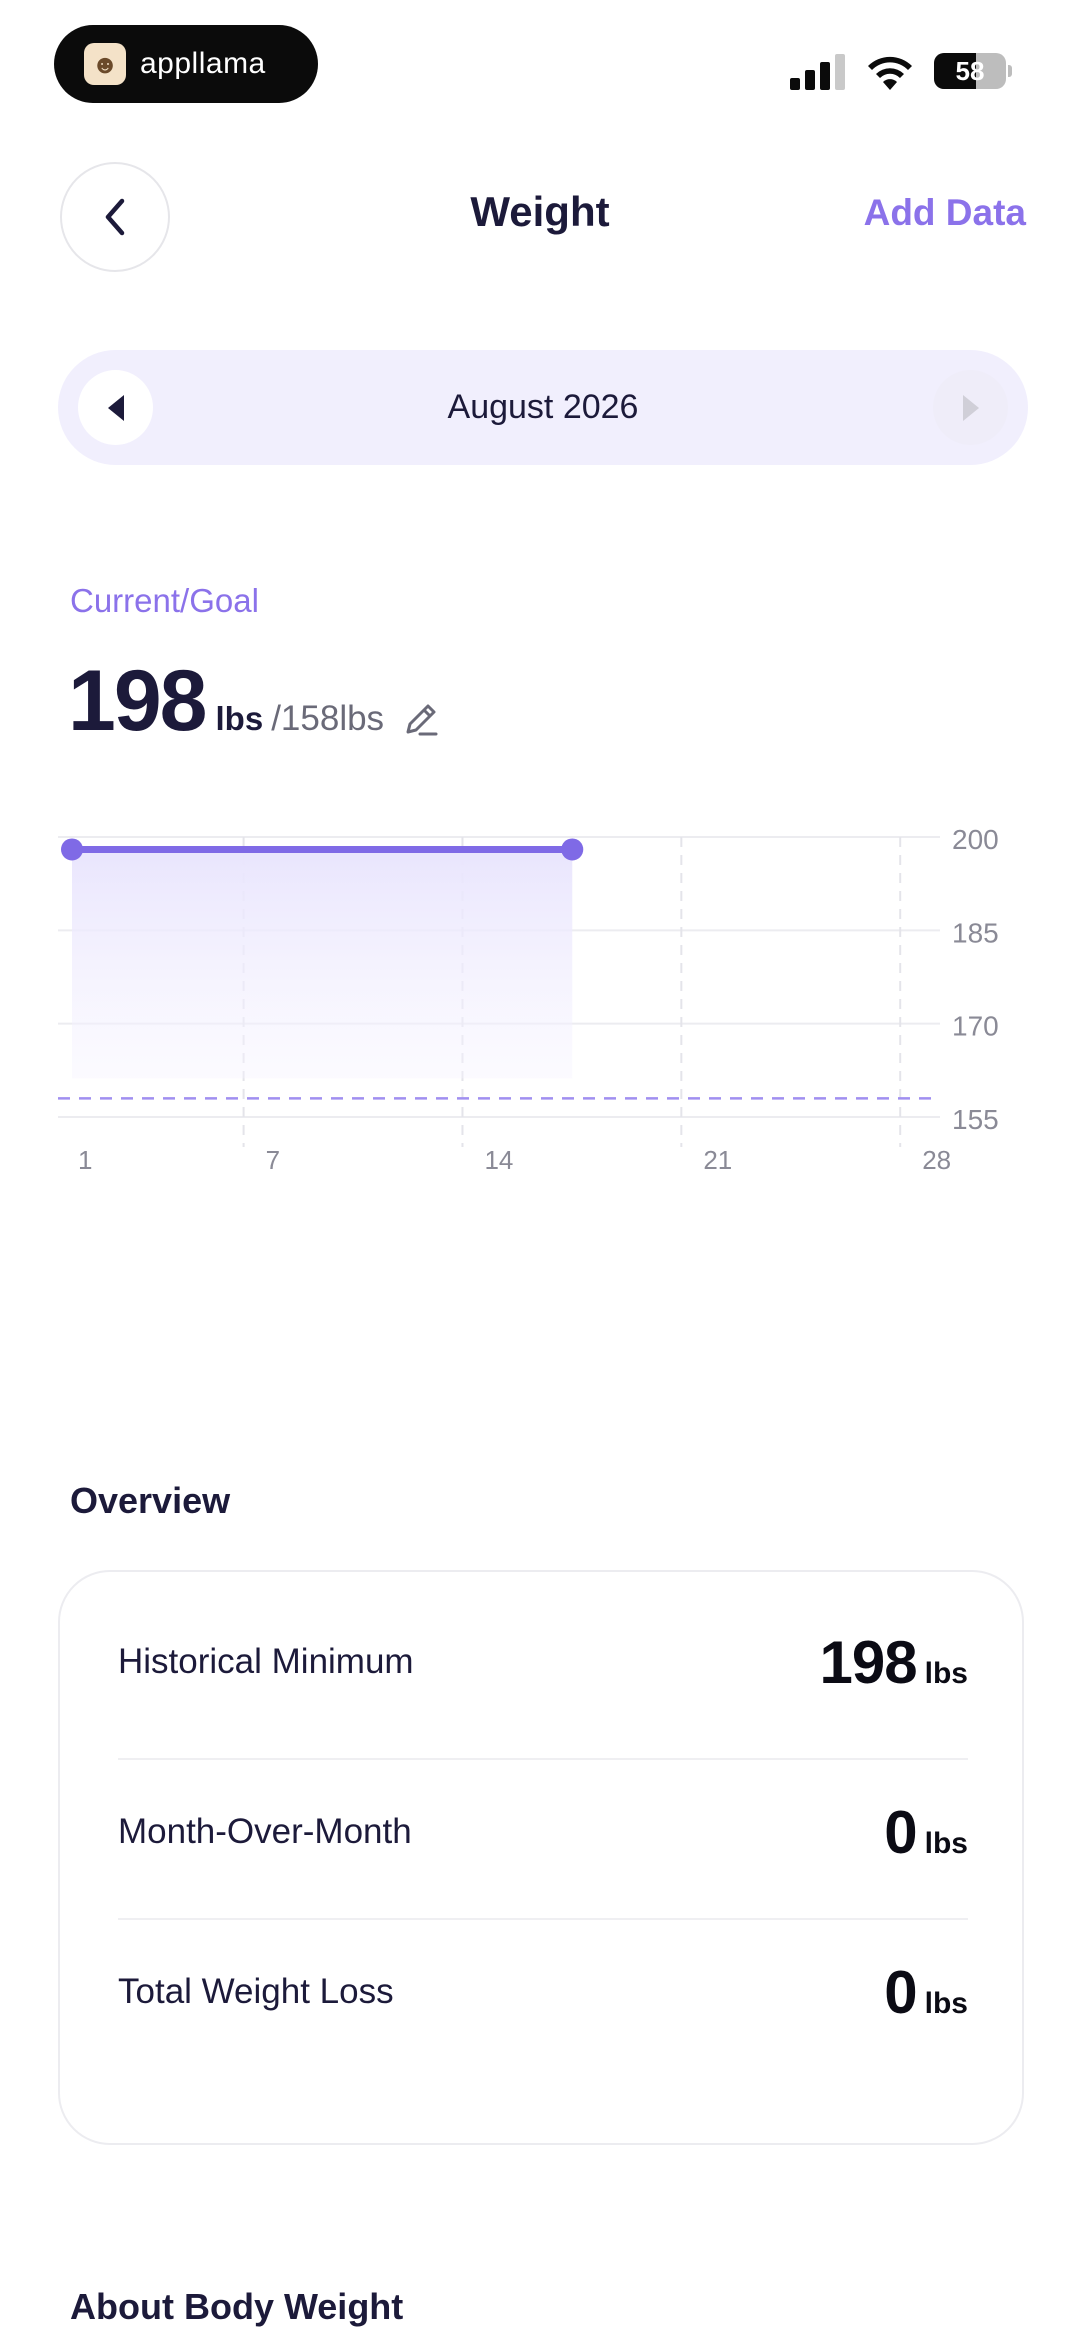  I want to click on triangle-right-icon, so click(970, 407).